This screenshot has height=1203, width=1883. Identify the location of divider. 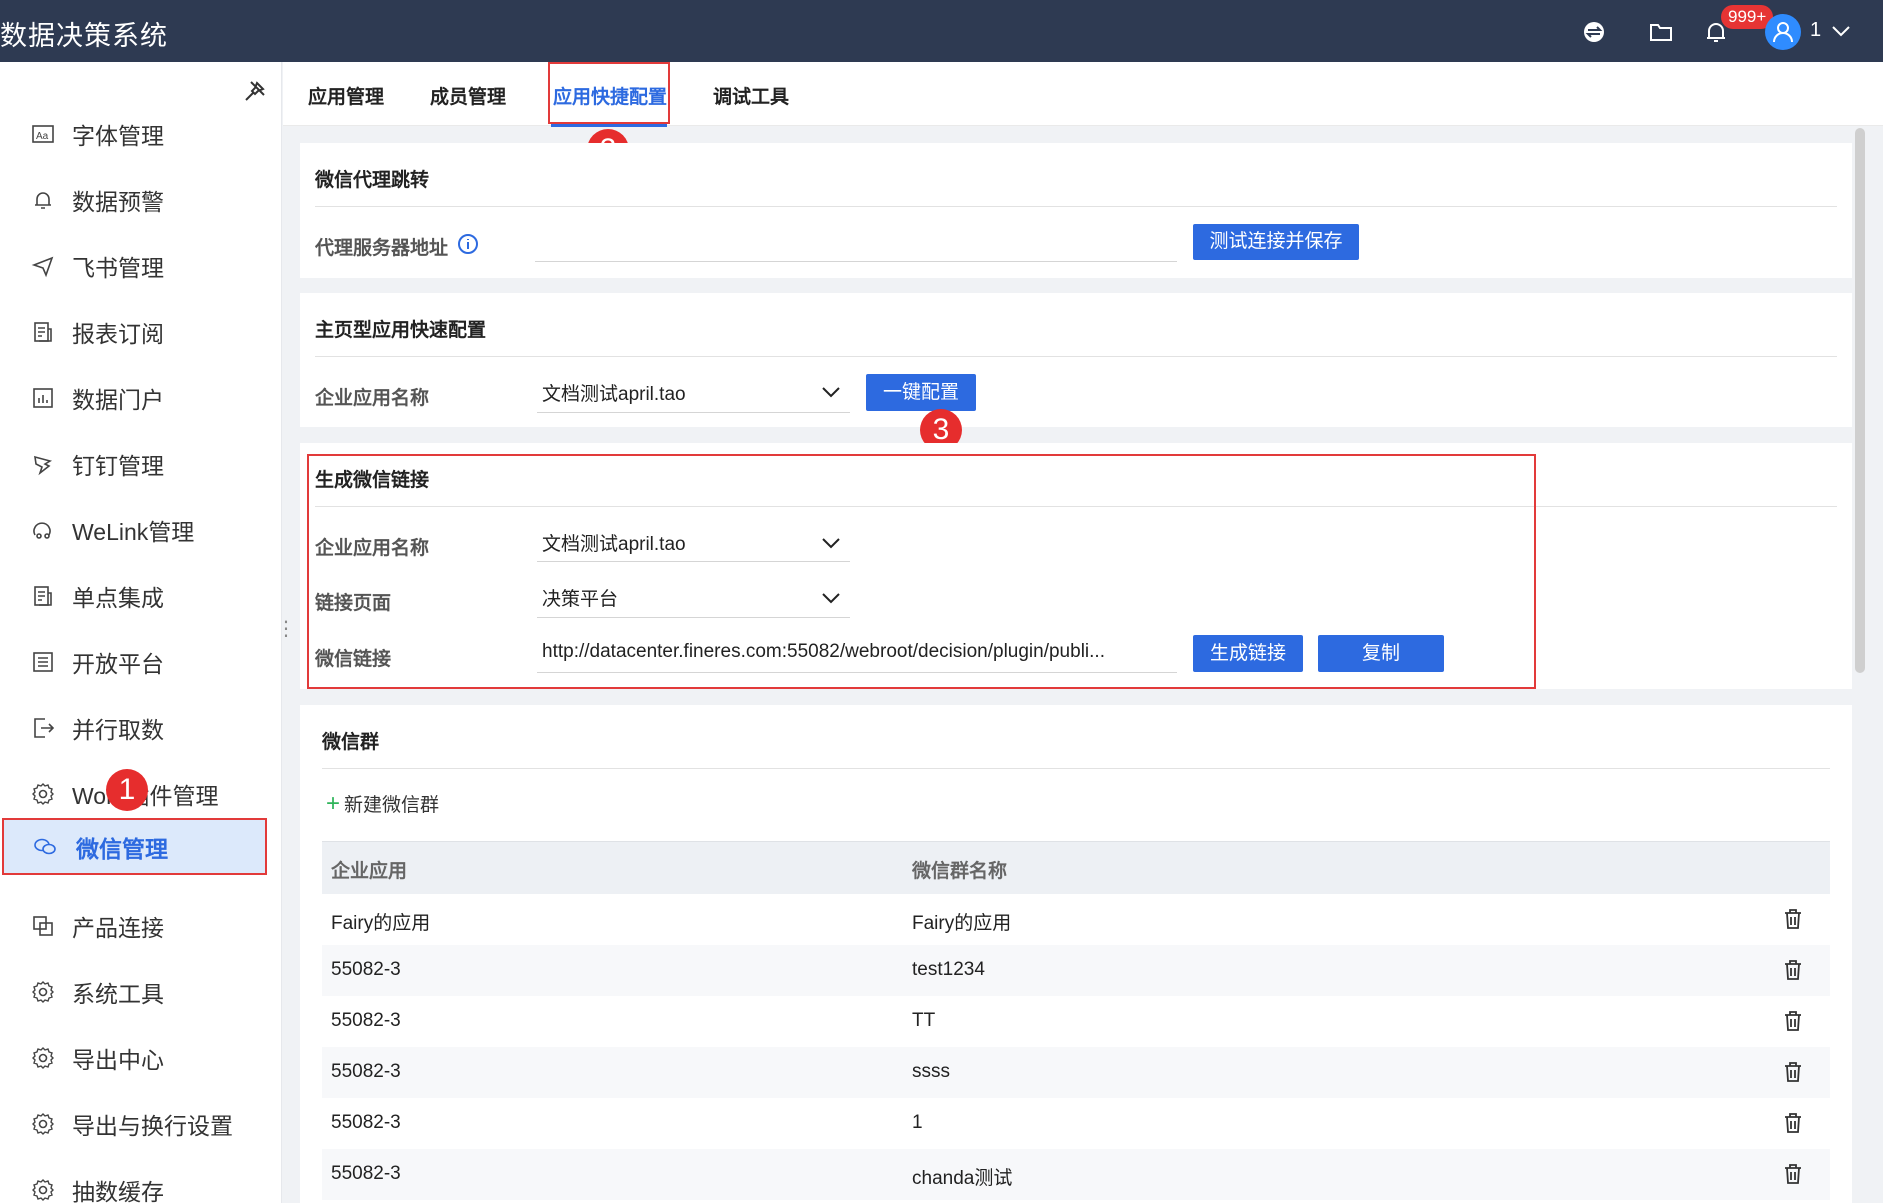
(1076, 768).